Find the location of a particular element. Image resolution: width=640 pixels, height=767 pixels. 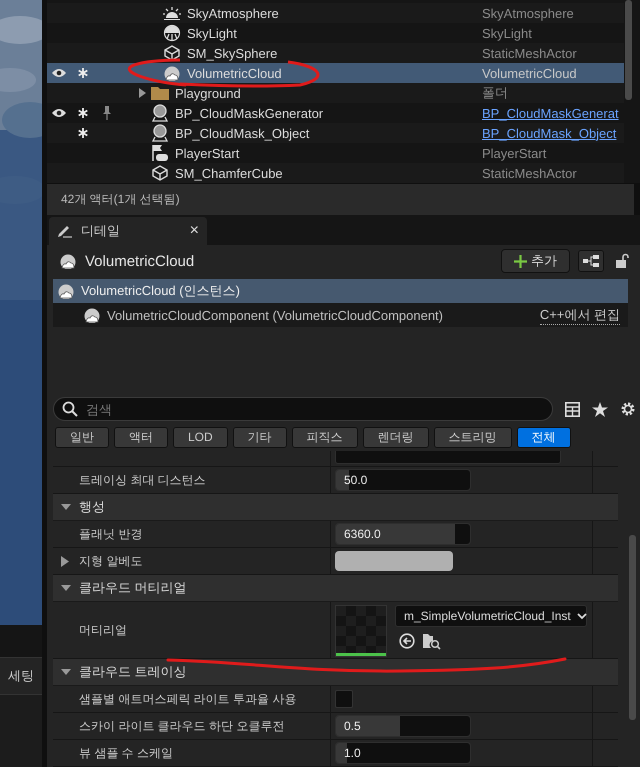

actor-name: VolumetricCloud is located at coordinates (234, 73).